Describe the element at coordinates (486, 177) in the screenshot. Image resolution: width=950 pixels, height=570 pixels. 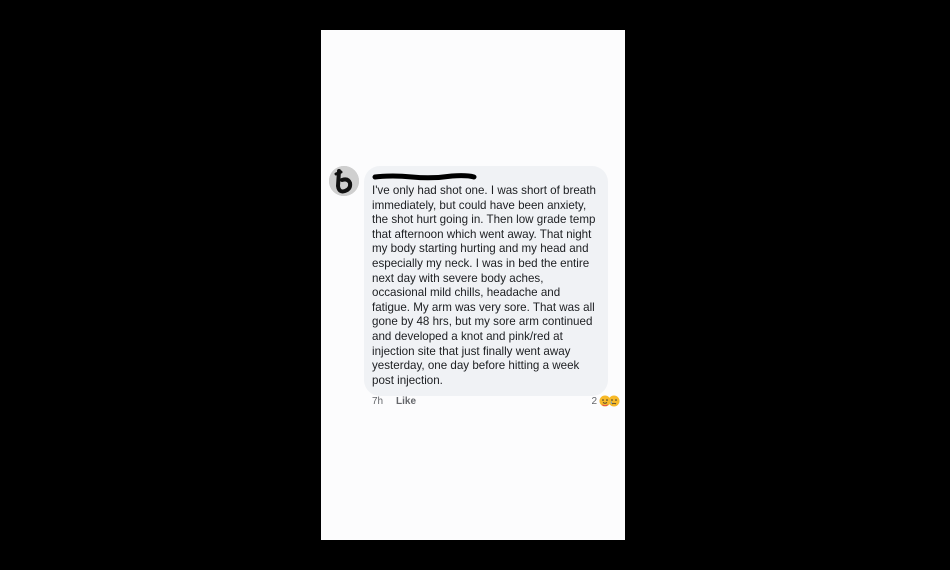
I see `author-name-redacted` at that location.